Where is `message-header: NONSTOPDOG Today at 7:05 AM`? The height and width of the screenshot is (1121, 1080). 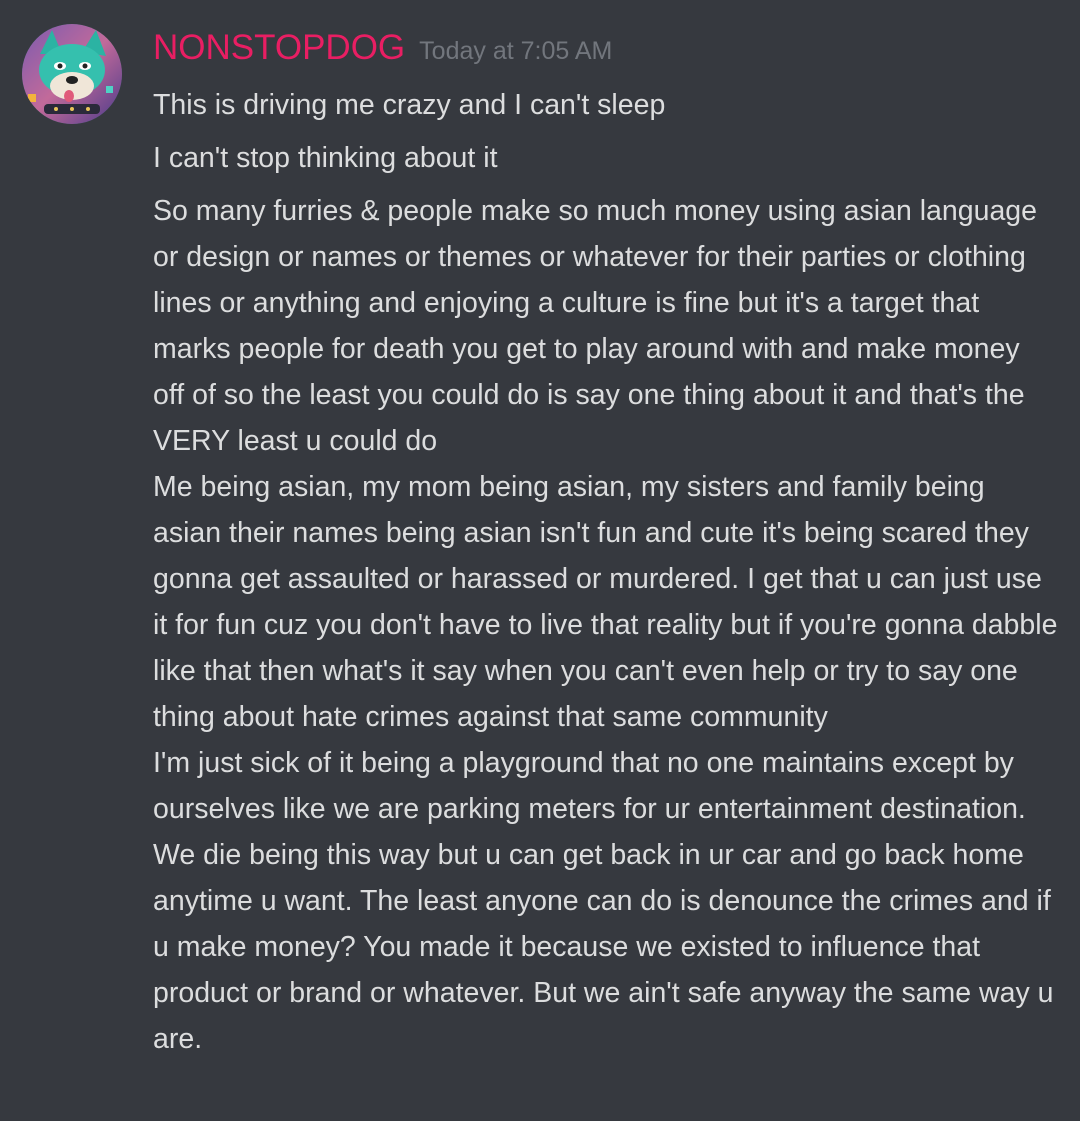 message-header: NONSTOPDOG Today at 7:05 AM is located at coordinates (382, 50).